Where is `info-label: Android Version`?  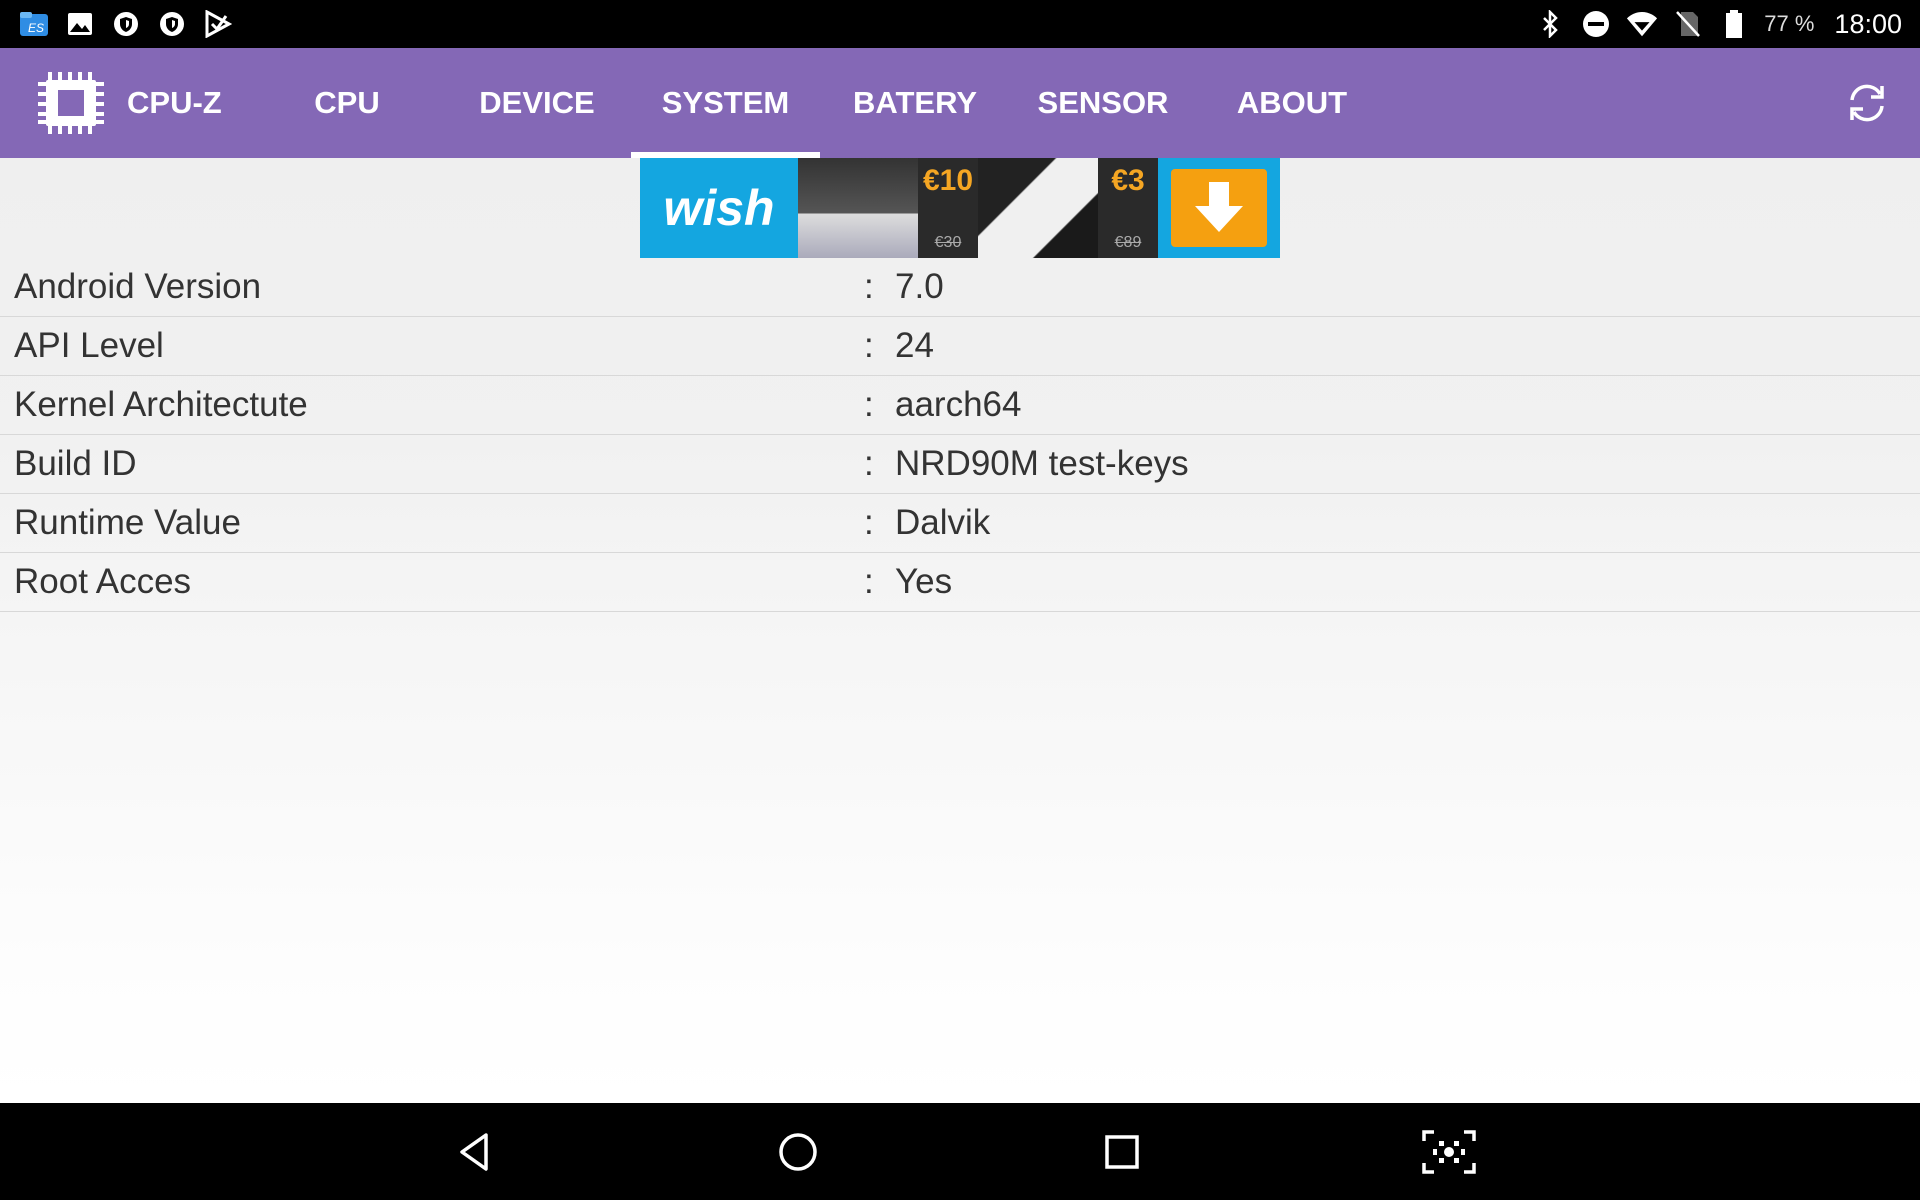
info-label: Android Version is located at coordinates (138, 286).